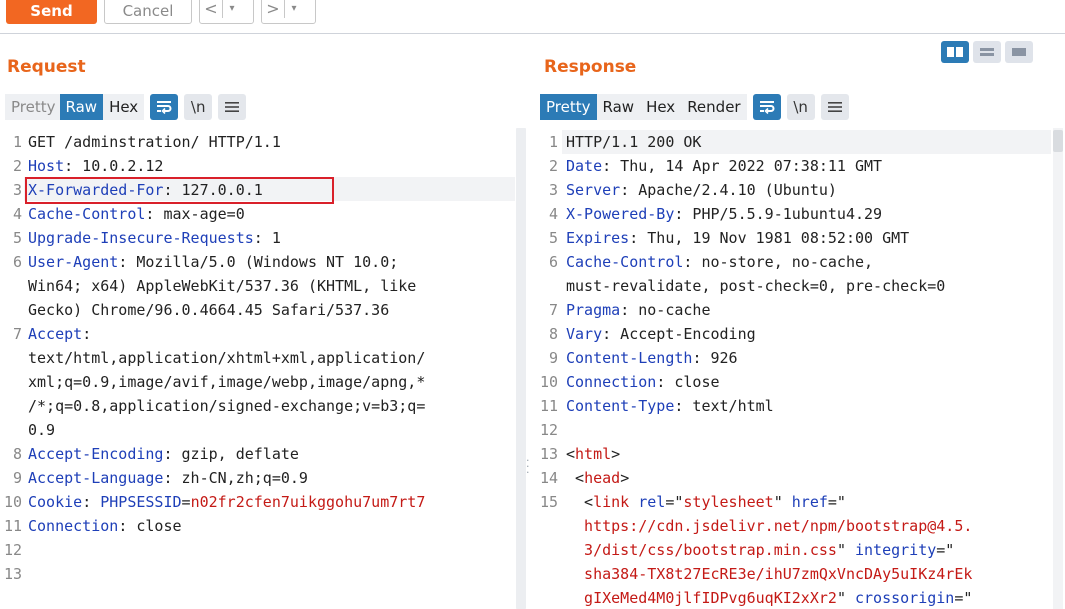  What do you see at coordinates (211, 12) in the screenshot?
I see `back-arrow-icon: <` at bounding box center [211, 12].